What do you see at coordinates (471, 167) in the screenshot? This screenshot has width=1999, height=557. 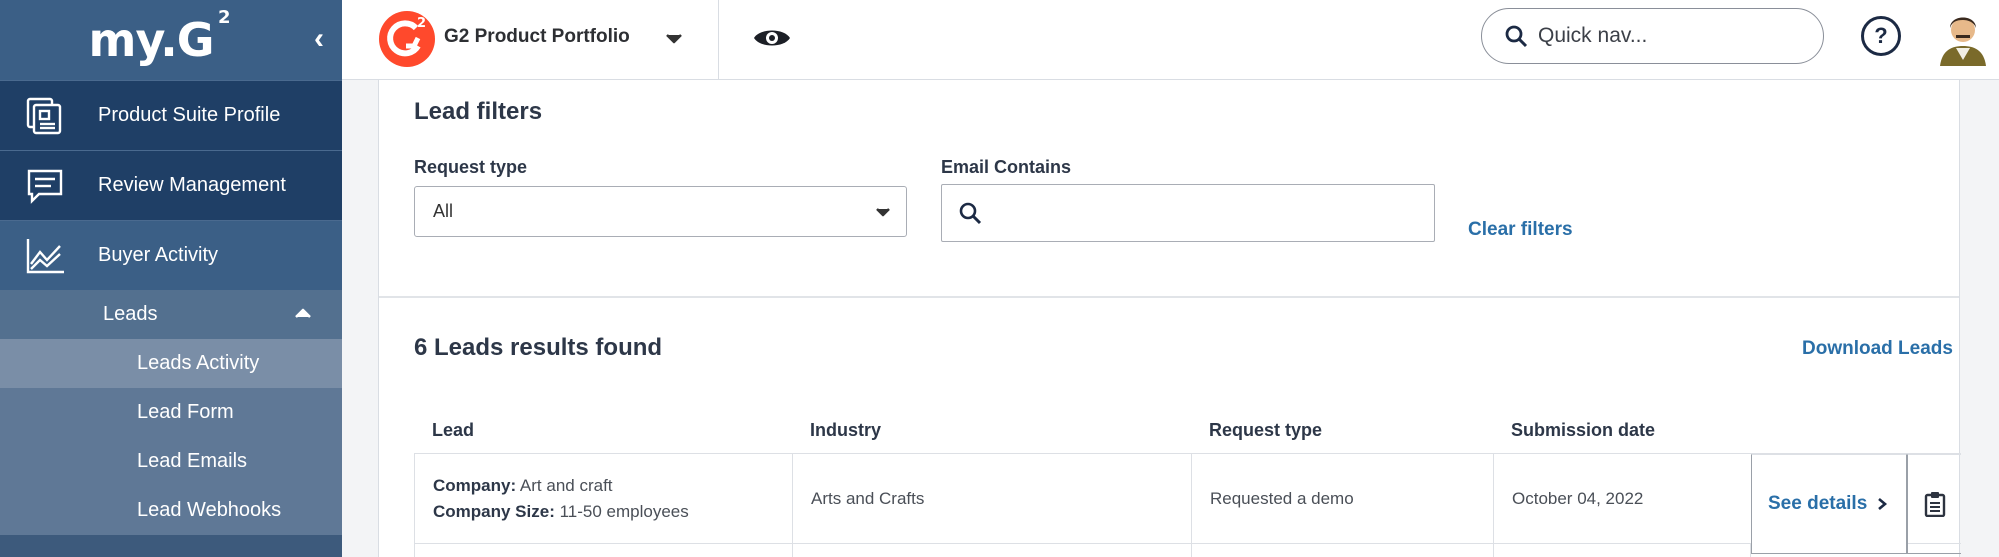 I see `request-type-label: Request type` at bounding box center [471, 167].